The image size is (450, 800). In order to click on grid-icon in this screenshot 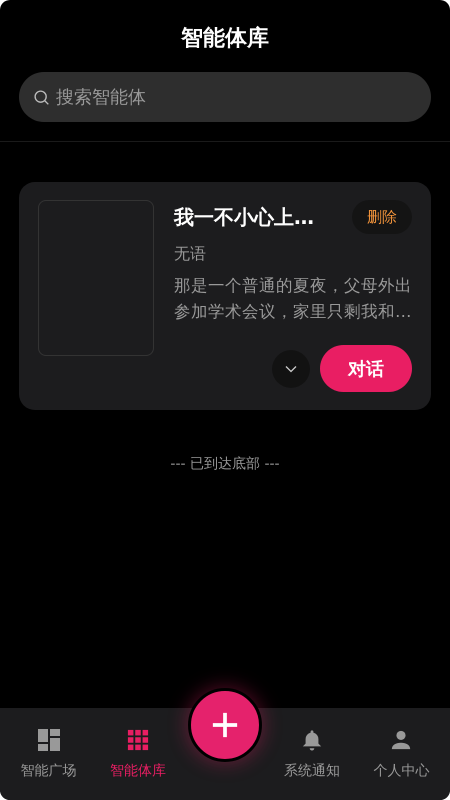, I will do `click(137, 740)`.